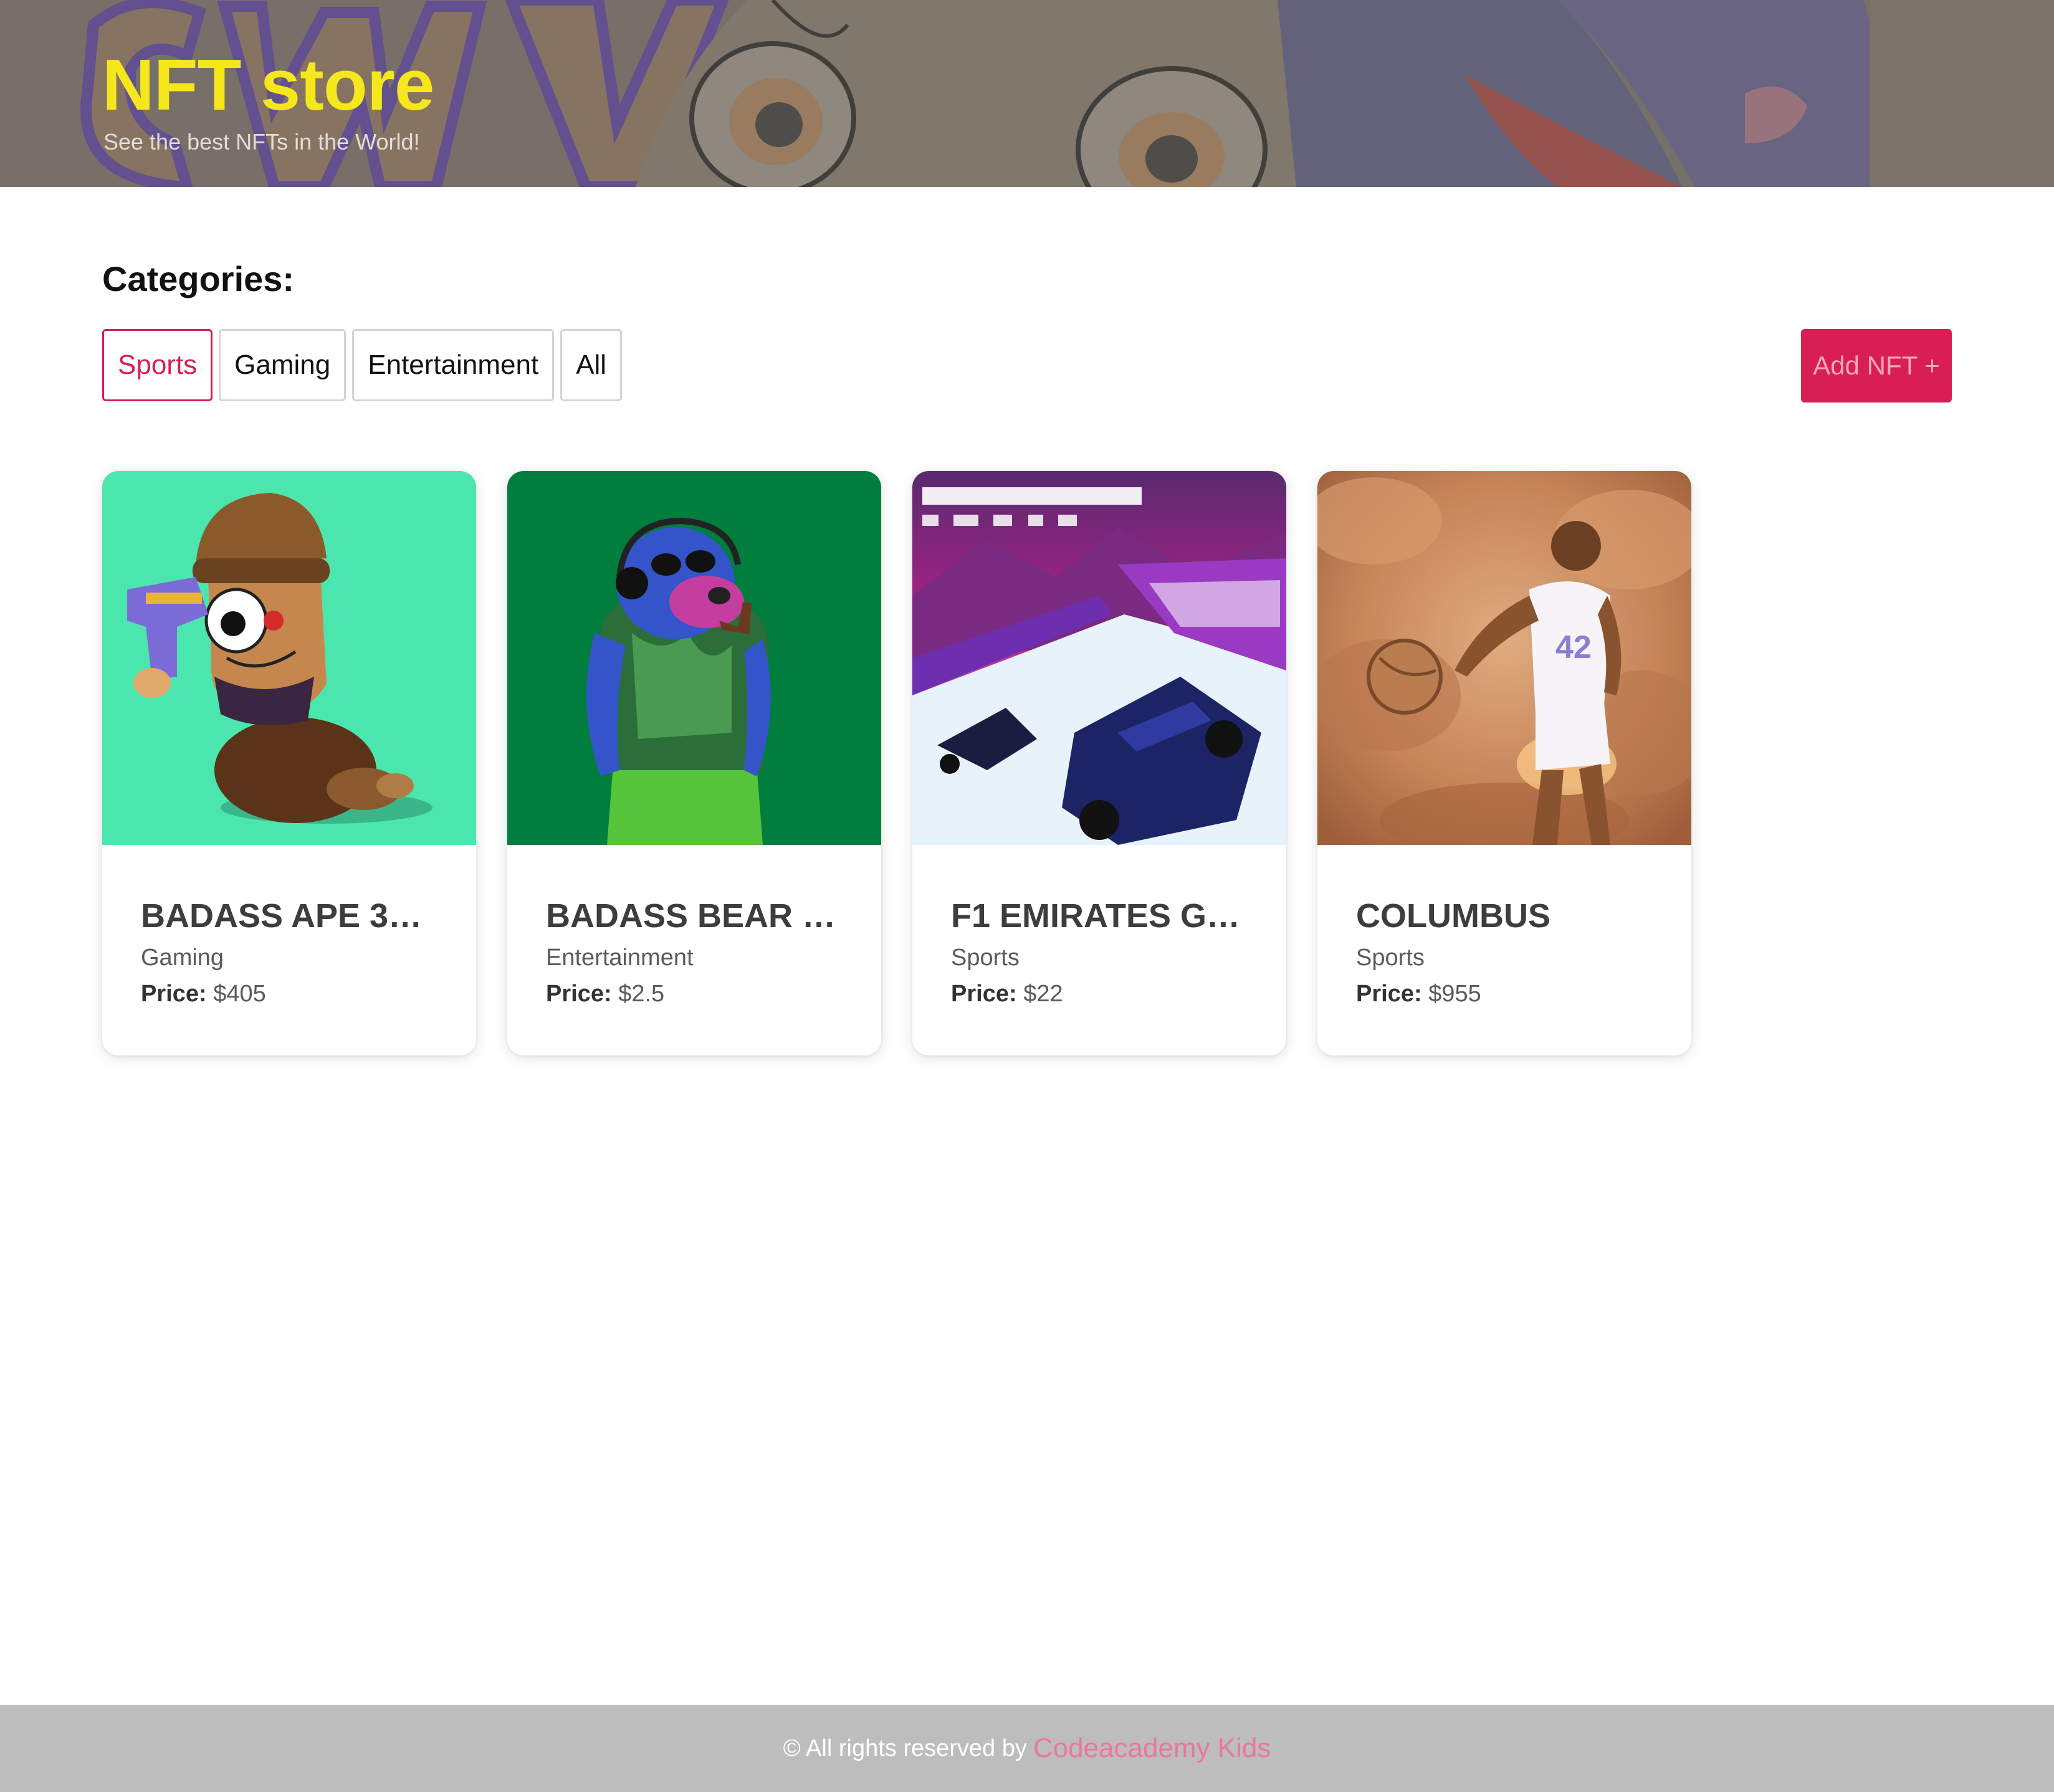 Image resolution: width=2054 pixels, height=1792 pixels. Describe the element at coordinates (1876, 366) in the screenshot. I see `add-nft-button: Add NFT +` at that location.